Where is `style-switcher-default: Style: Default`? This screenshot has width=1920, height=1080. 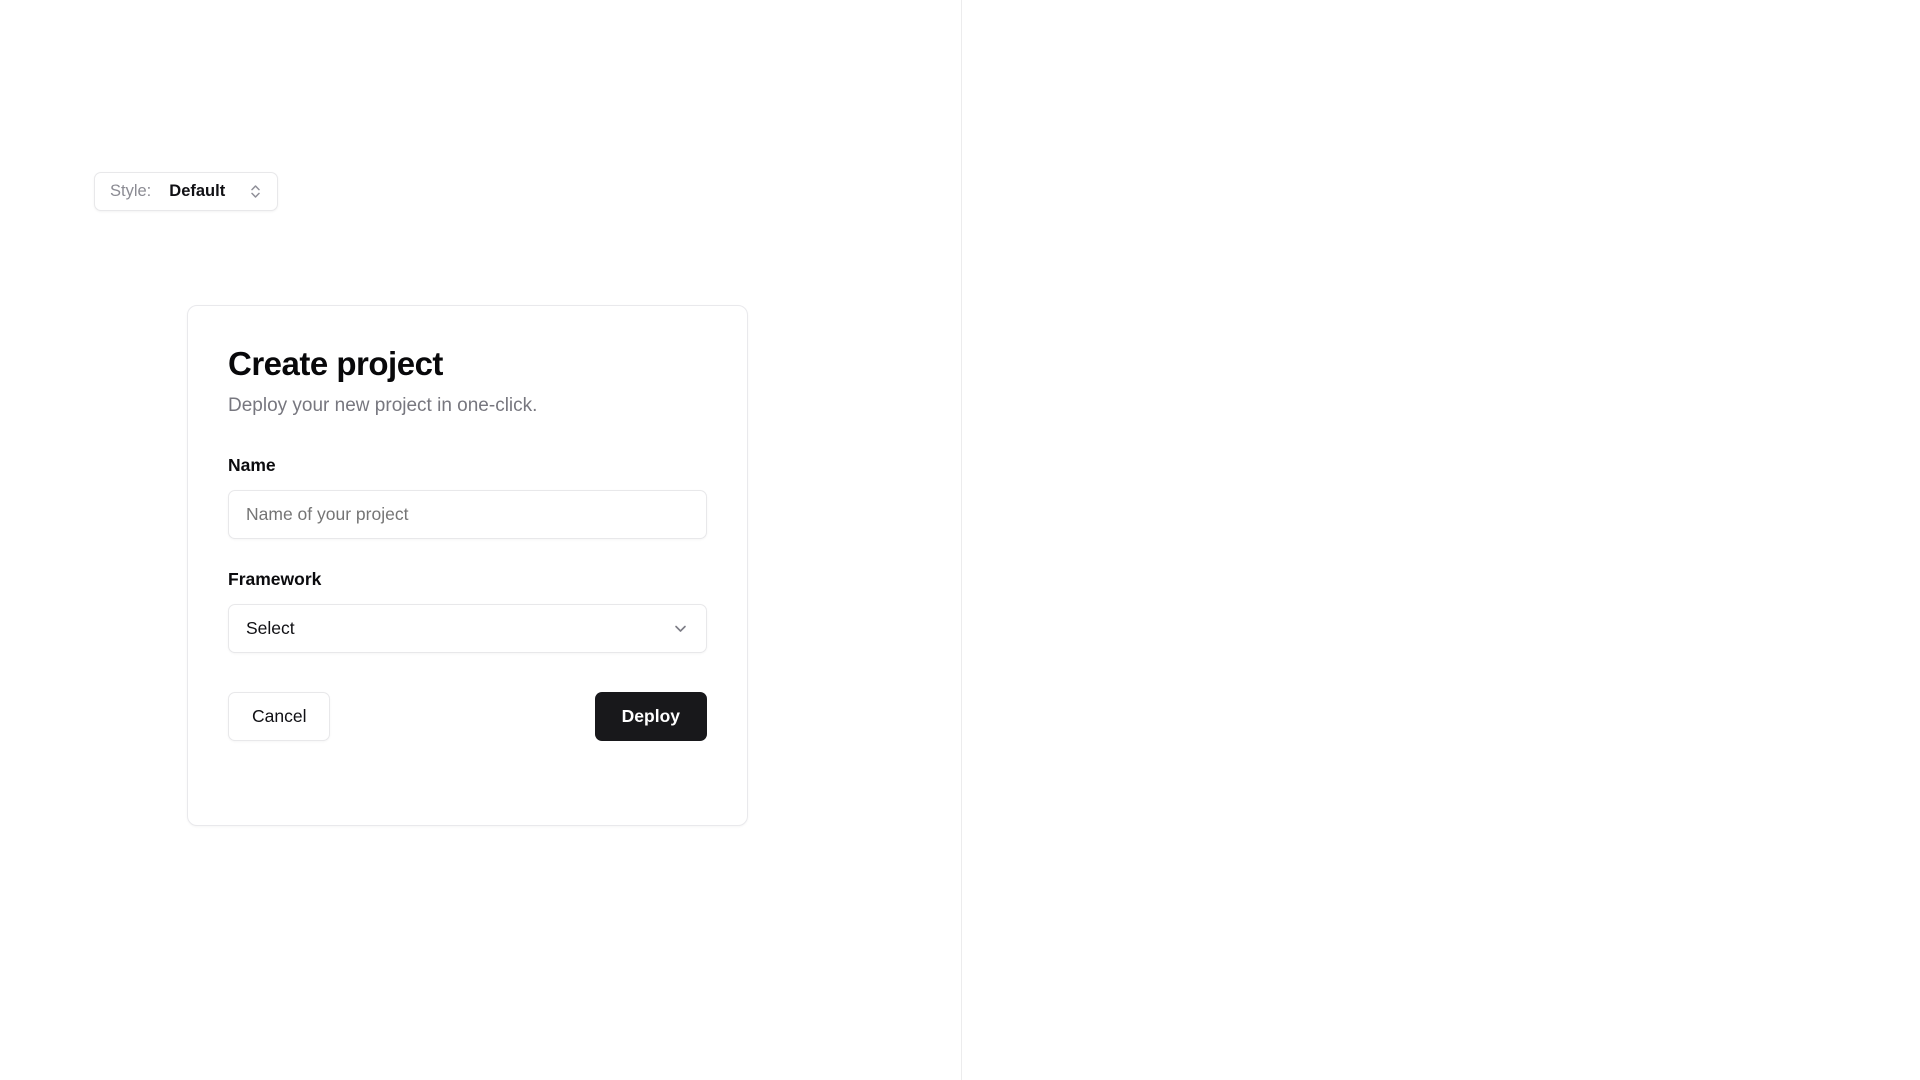
style-switcher-default: Style: Default is located at coordinates (186, 191).